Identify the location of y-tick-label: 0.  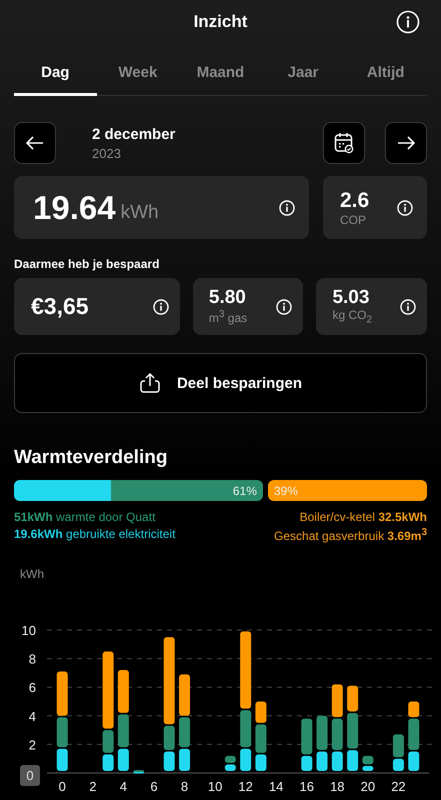
(30, 775).